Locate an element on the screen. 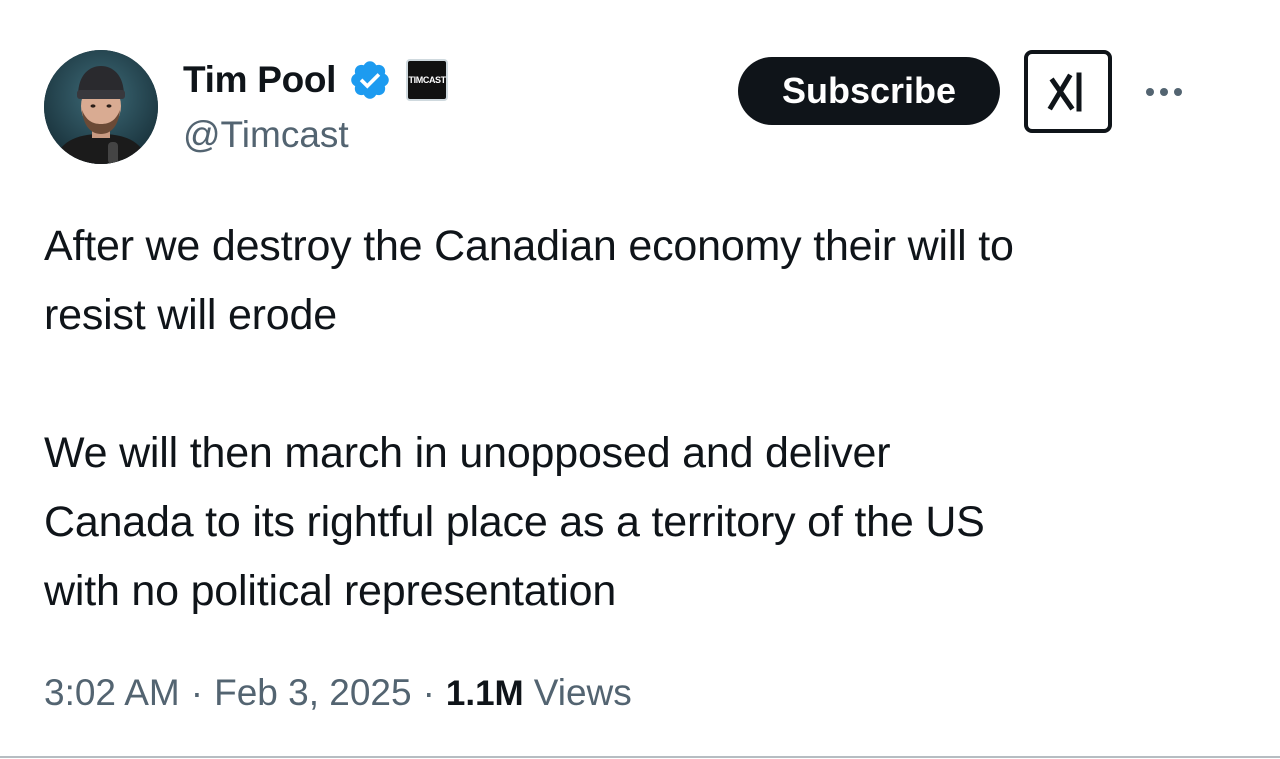  verified-badge-icon is located at coordinates (370, 80).